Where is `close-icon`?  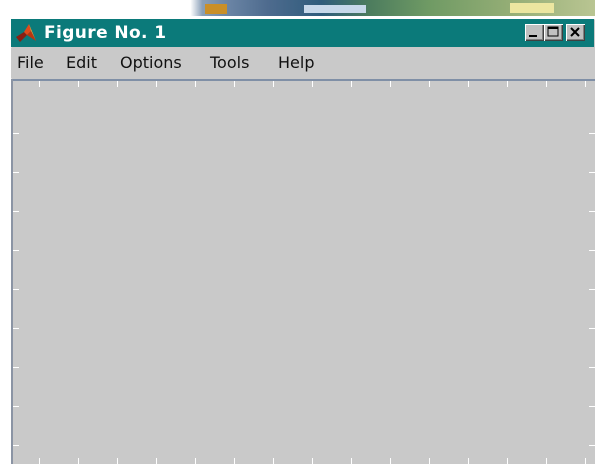 close-icon is located at coordinates (575, 32).